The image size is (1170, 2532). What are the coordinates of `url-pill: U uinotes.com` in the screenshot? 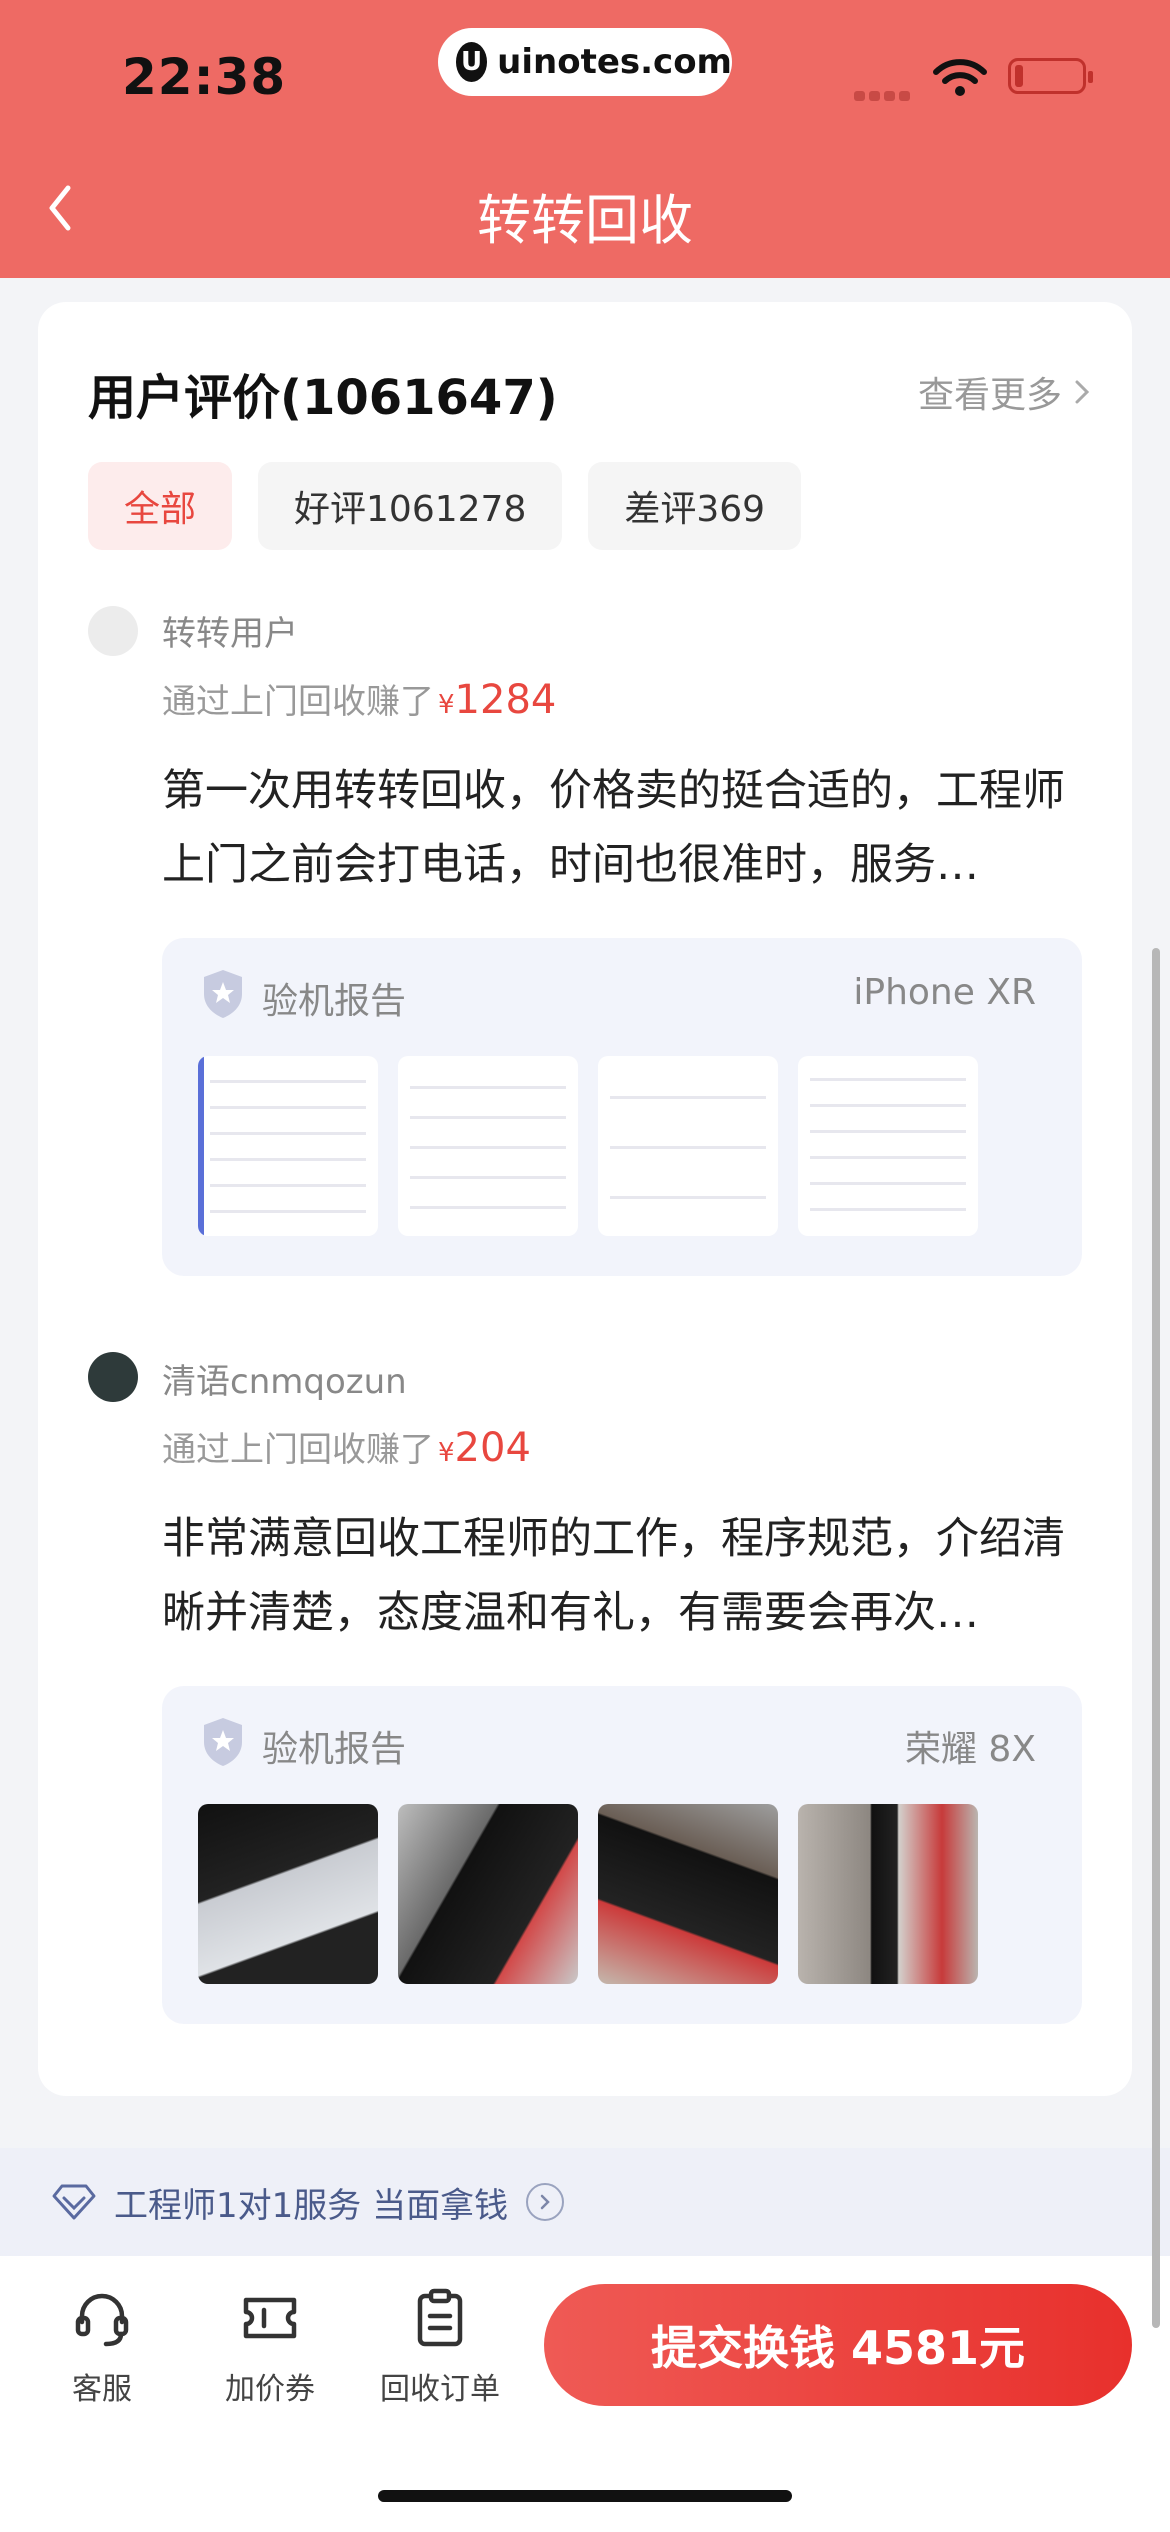 It's located at (585, 62).